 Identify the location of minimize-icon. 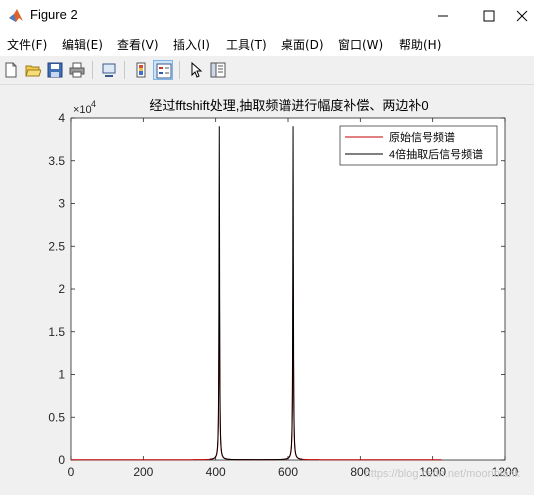
(443, 16).